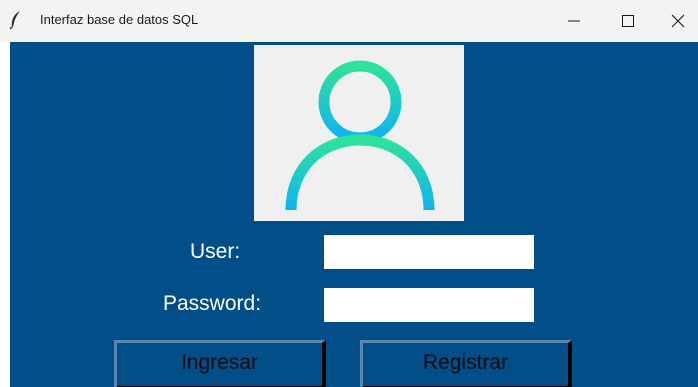 The image size is (698, 387). Describe the element at coordinates (16, 20) in the screenshot. I see `feather-icon` at that location.